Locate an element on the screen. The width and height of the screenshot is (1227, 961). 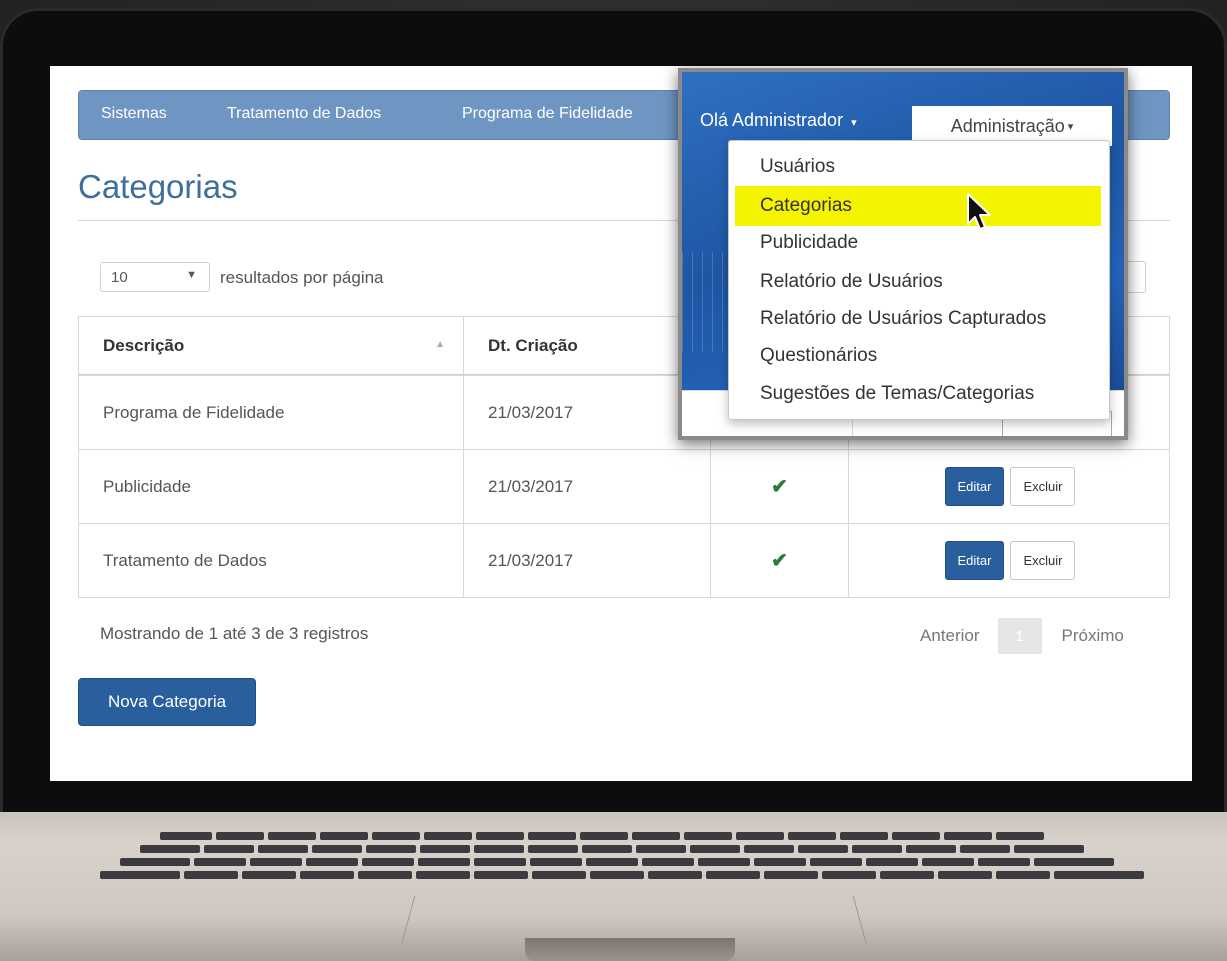
user-greeting: Olá Administrador is located at coordinates (772, 120).